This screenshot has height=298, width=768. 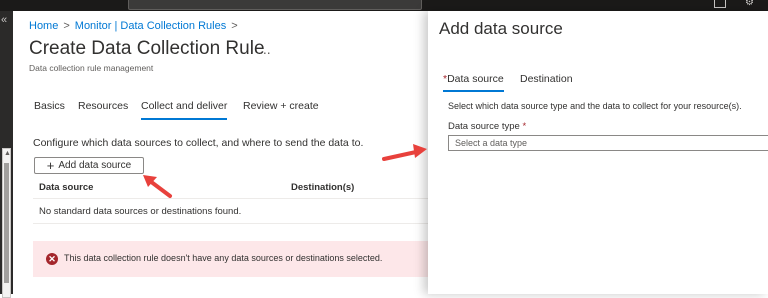 What do you see at coordinates (546, 81) in the screenshot?
I see `panel-tab-destination: Destination` at bounding box center [546, 81].